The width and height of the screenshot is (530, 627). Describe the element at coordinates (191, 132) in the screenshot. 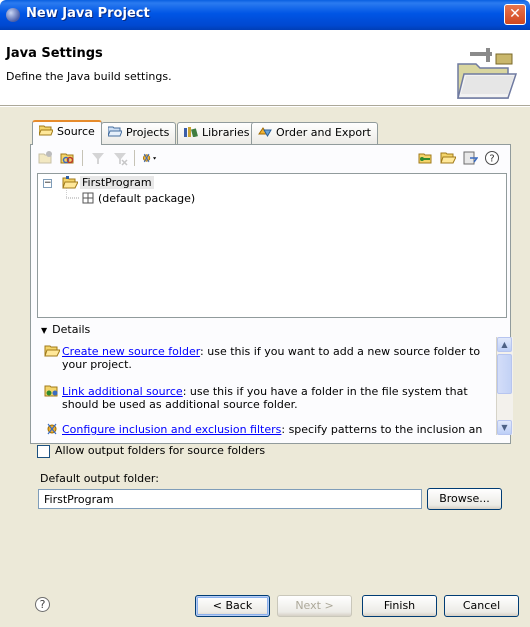

I see `libraries-icon` at that location.